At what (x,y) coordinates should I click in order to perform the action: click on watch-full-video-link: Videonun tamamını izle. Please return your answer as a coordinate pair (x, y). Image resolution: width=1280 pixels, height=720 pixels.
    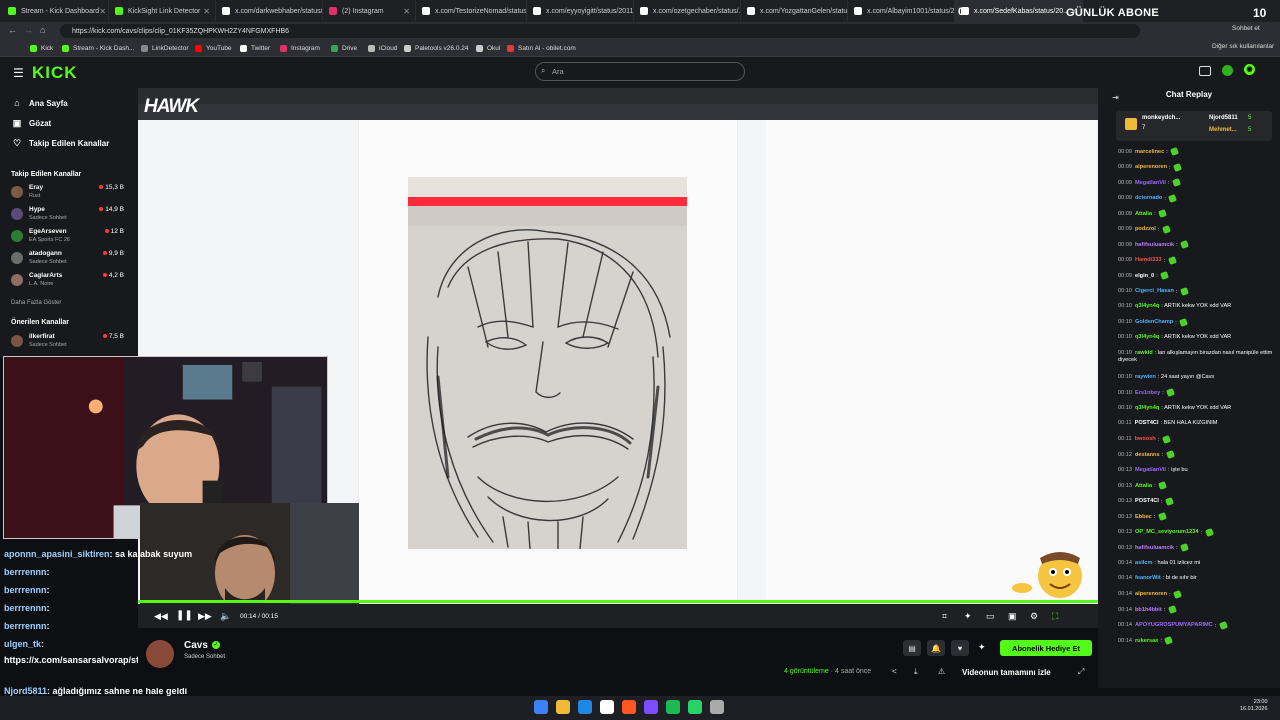
    Looking at the image, I should click on (1006, 672).